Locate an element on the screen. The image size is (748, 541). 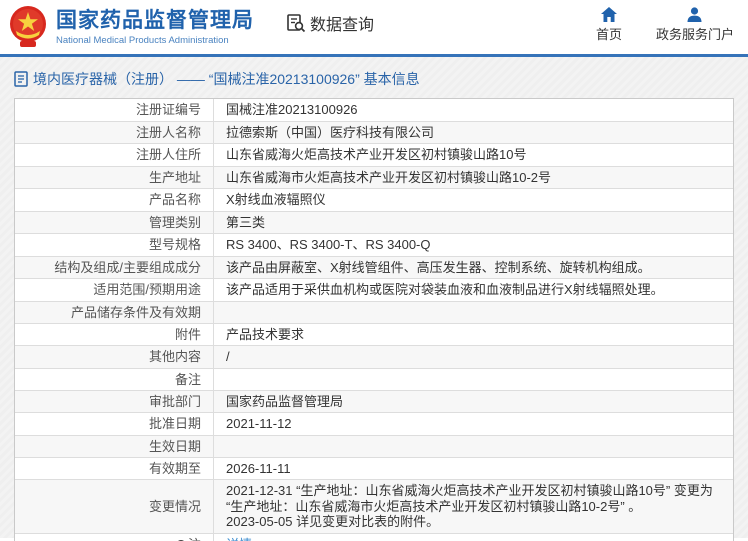
row-label: 结构及组成/主要组成成分 is located at coordinates (114, 267).